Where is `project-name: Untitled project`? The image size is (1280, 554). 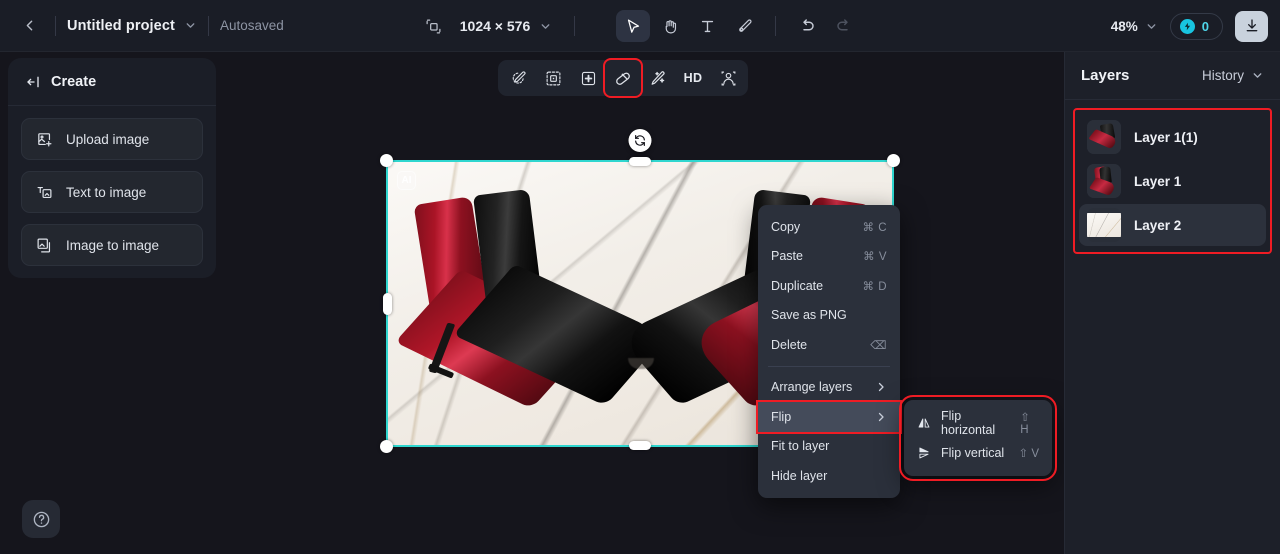
project-name: Untitled project is located at coordinates (121, 25).